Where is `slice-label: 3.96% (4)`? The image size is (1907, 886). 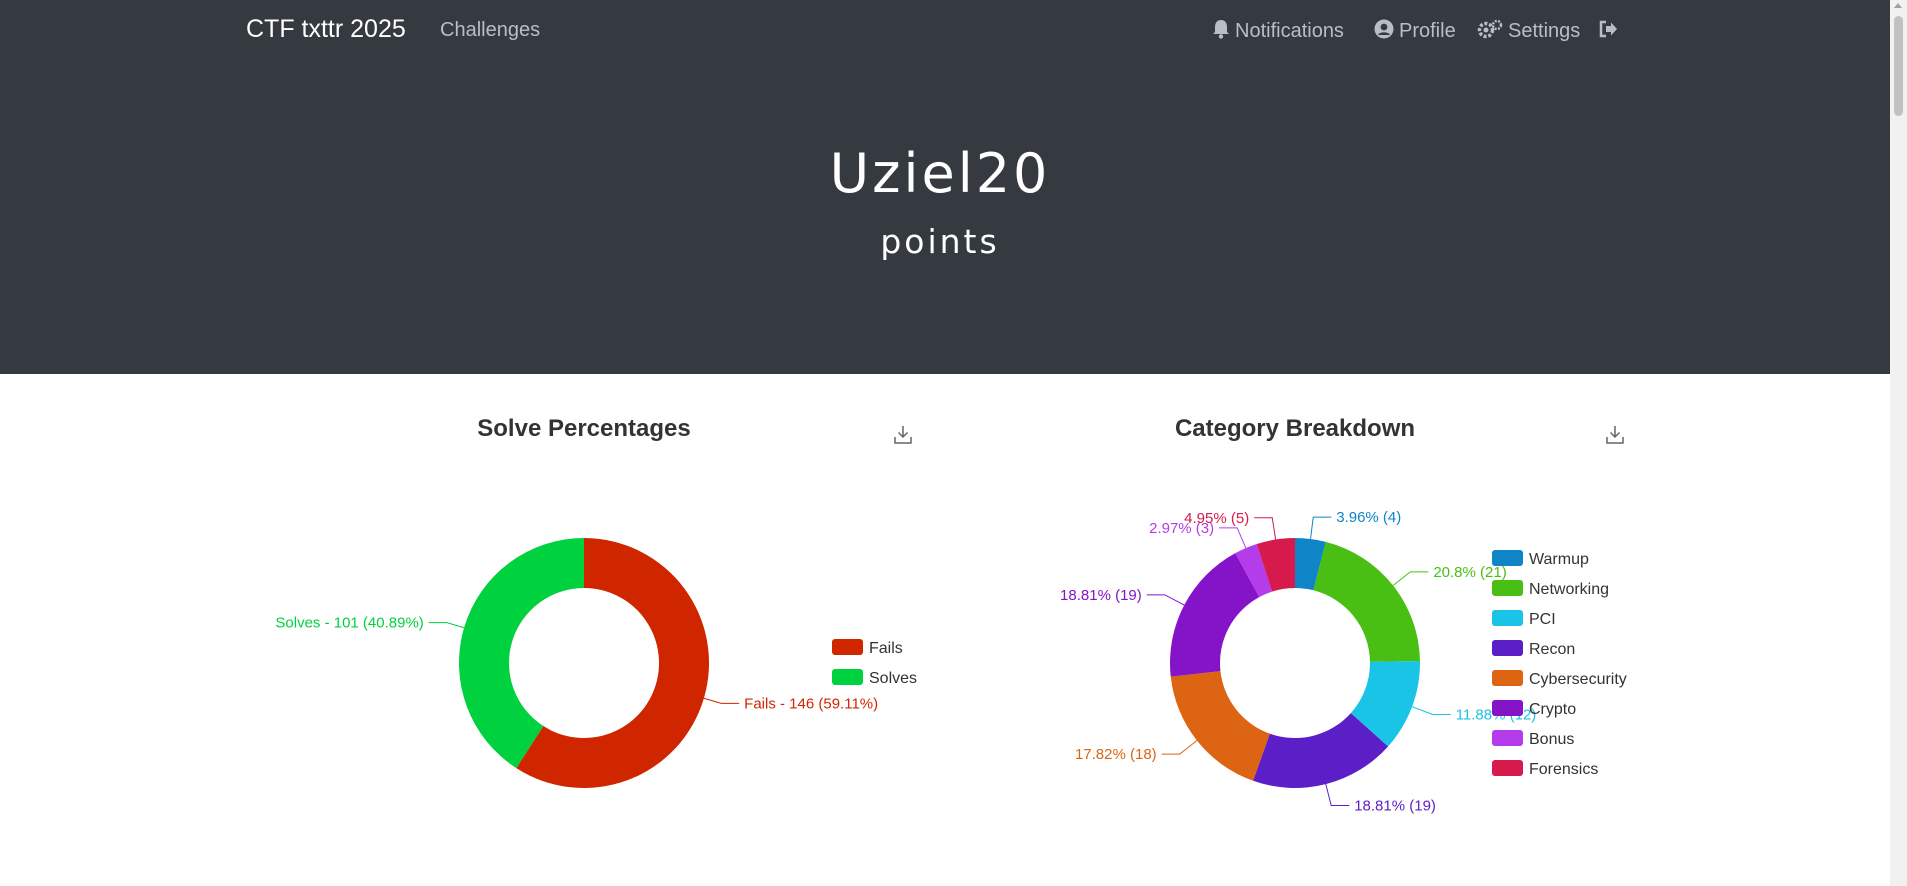 slice-label: 3.96% (4) is located at coordinates (1368, 517).